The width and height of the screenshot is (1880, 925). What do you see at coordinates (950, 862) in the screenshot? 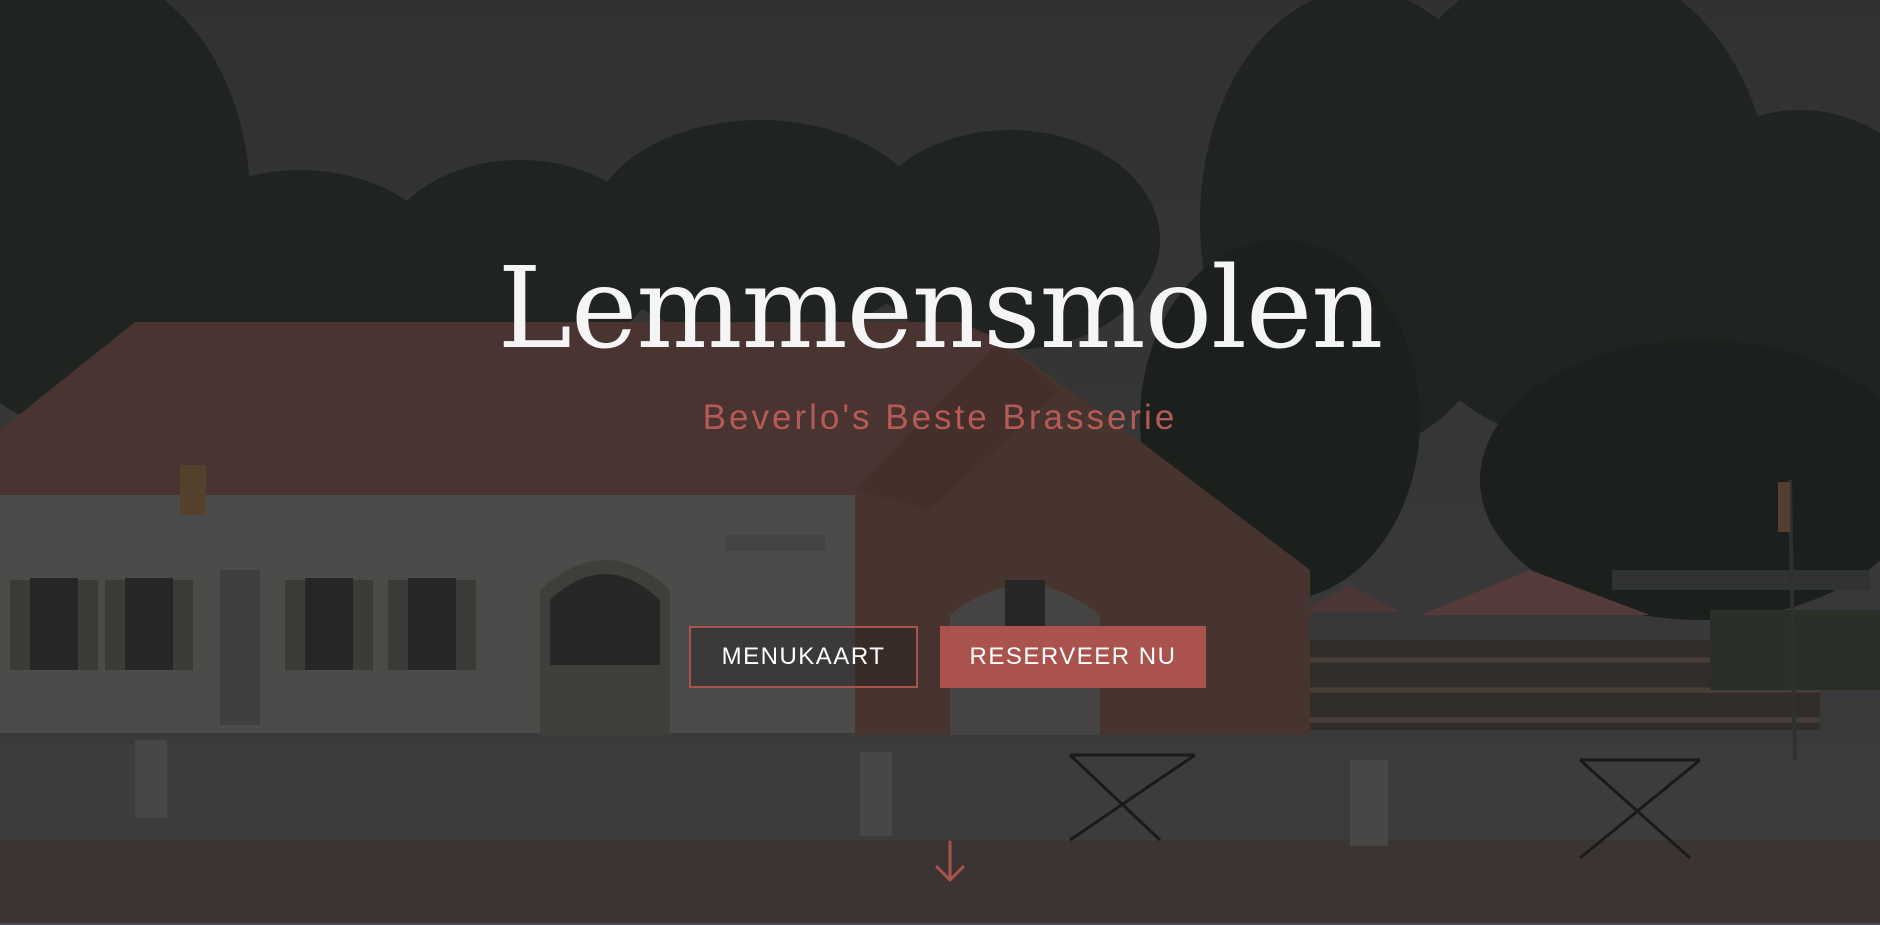
I see `arrow-down-icon` at bounding box center [950, 862].